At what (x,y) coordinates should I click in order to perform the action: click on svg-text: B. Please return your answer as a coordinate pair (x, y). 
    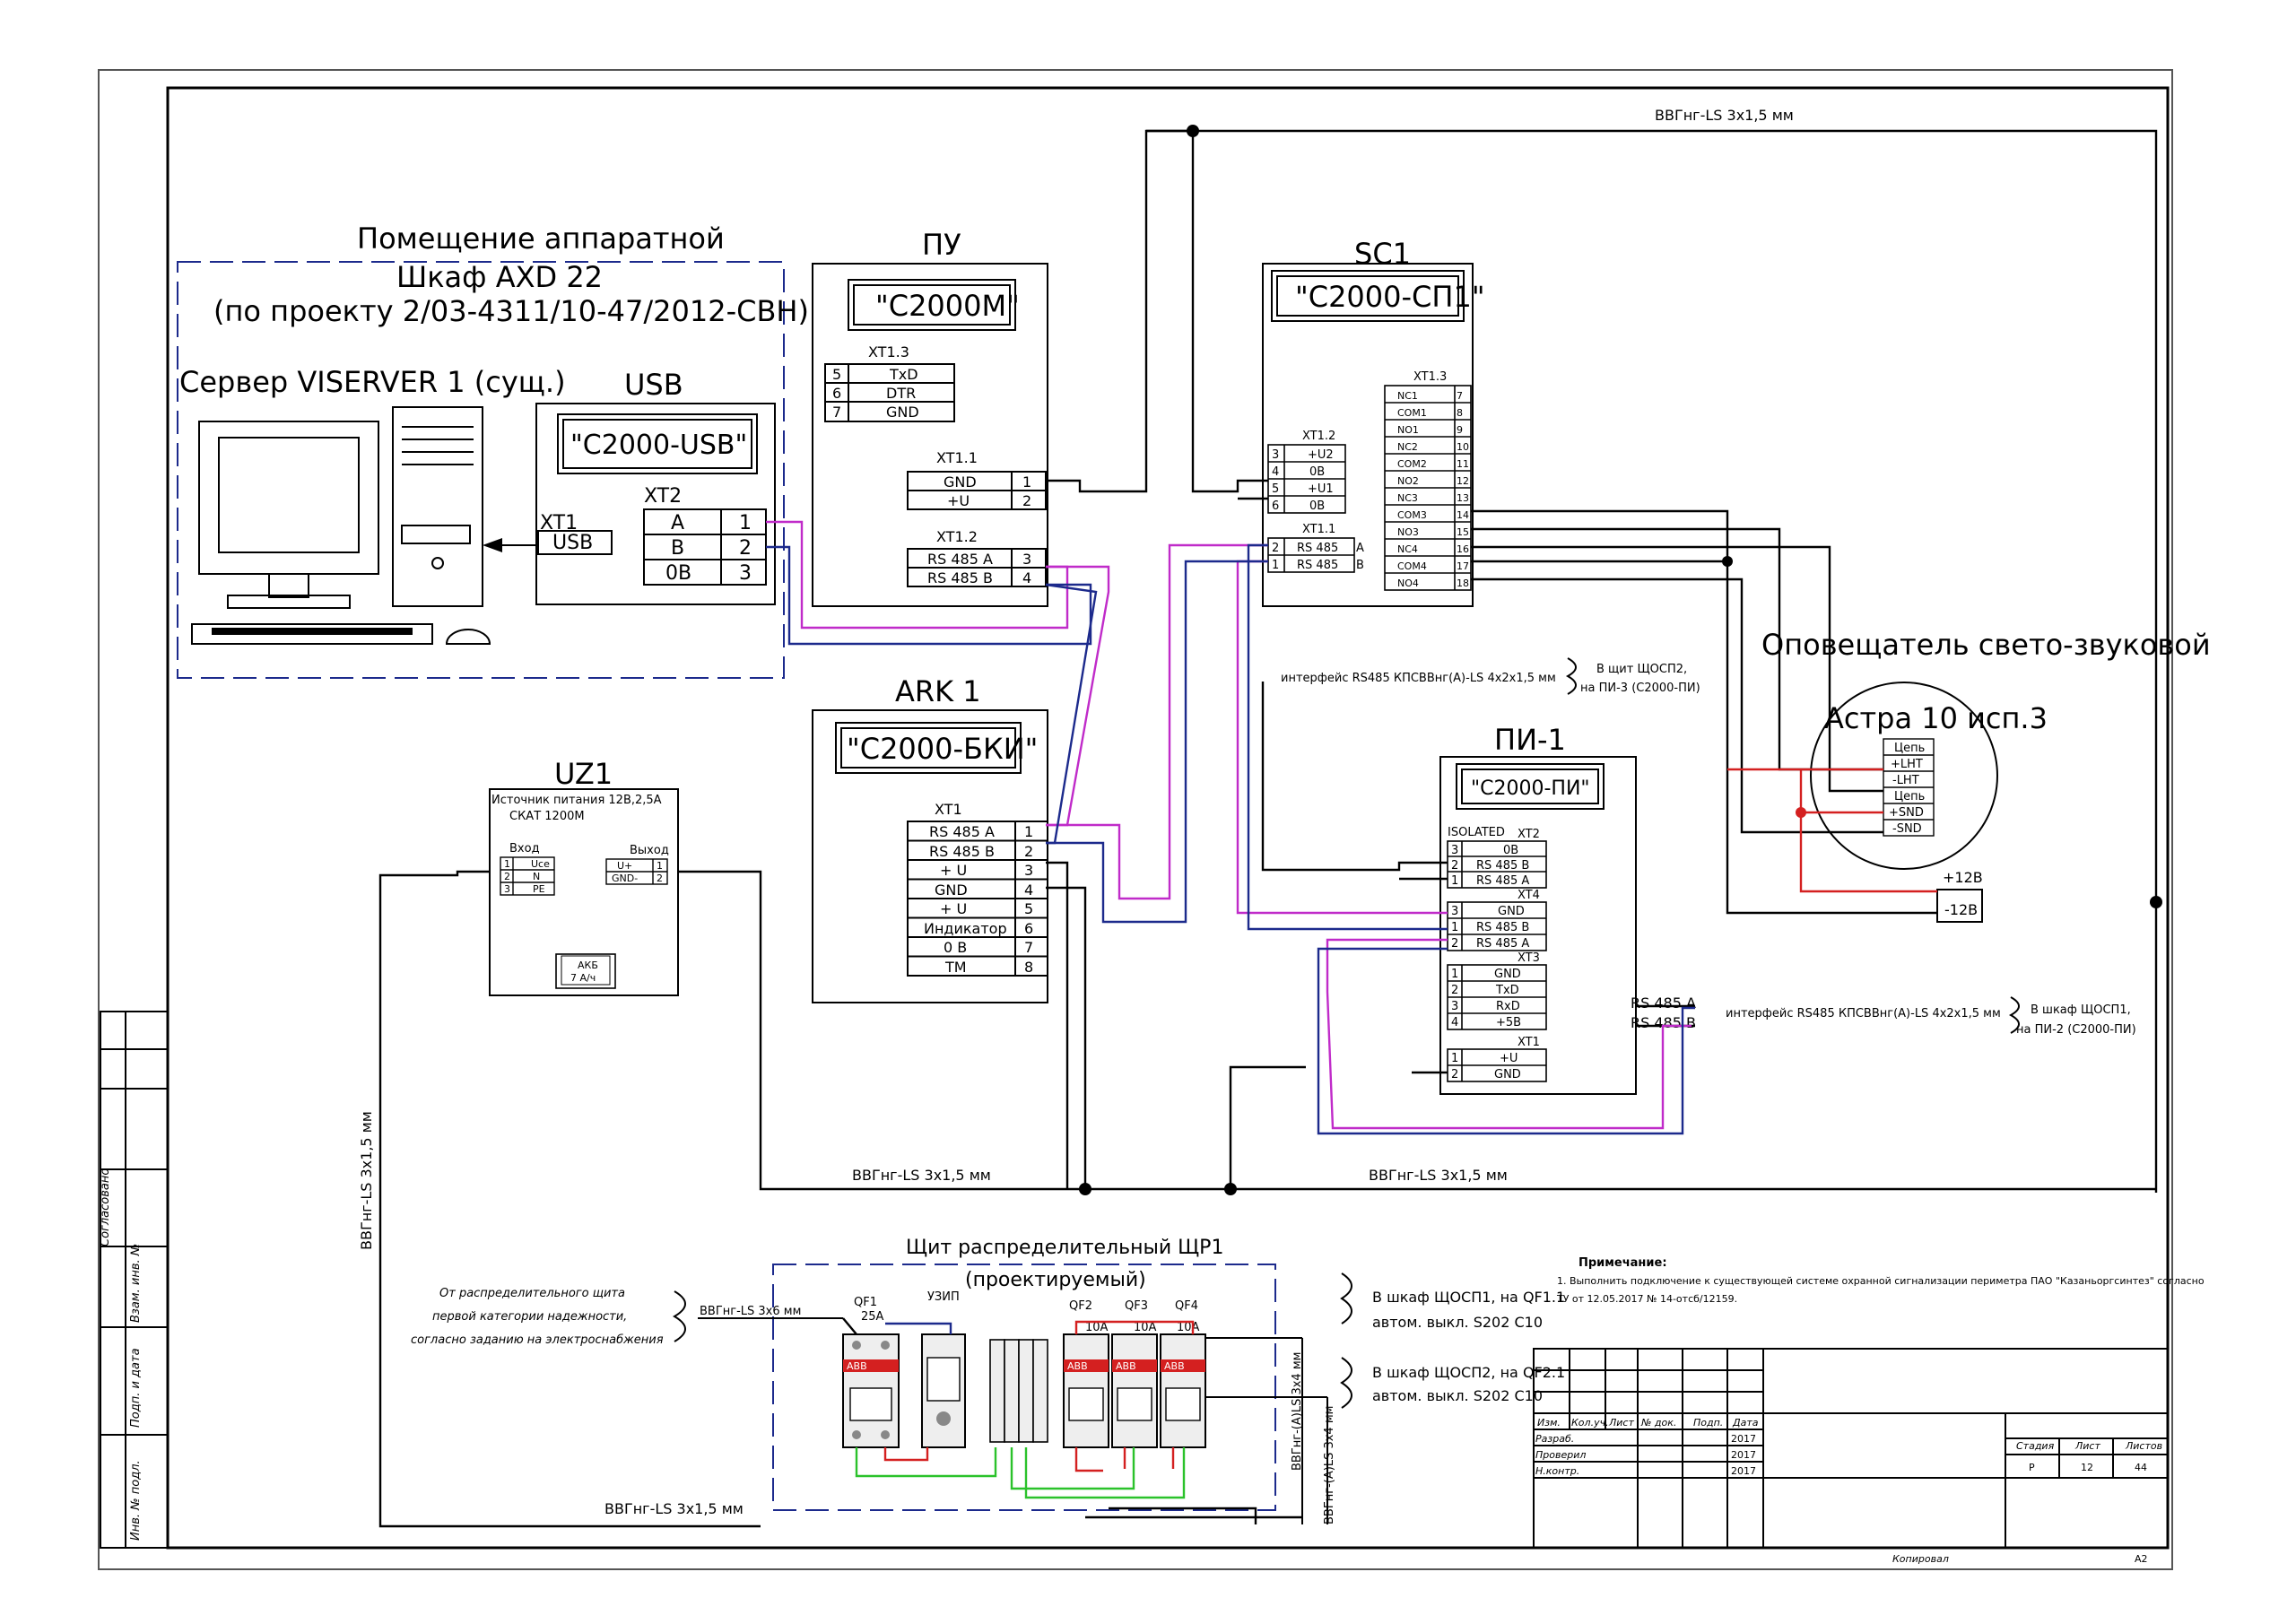
    Looking at the image, I should click on (677, 548).